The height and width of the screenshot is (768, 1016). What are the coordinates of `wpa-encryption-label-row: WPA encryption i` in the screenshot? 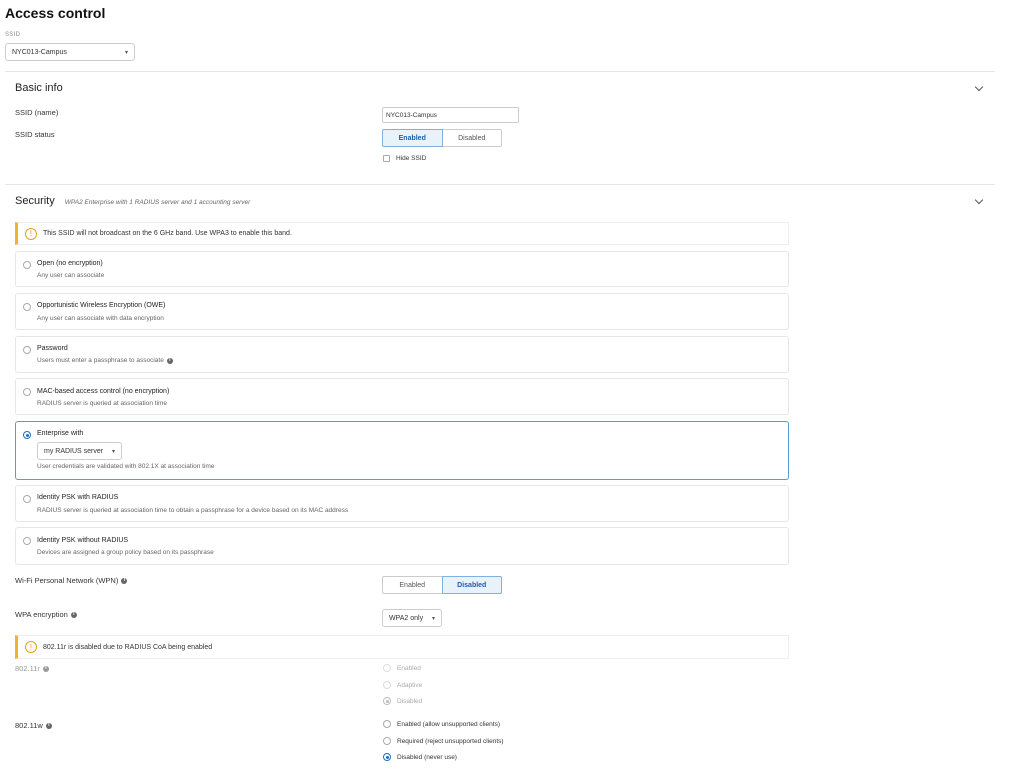 It's located at (46, 614).